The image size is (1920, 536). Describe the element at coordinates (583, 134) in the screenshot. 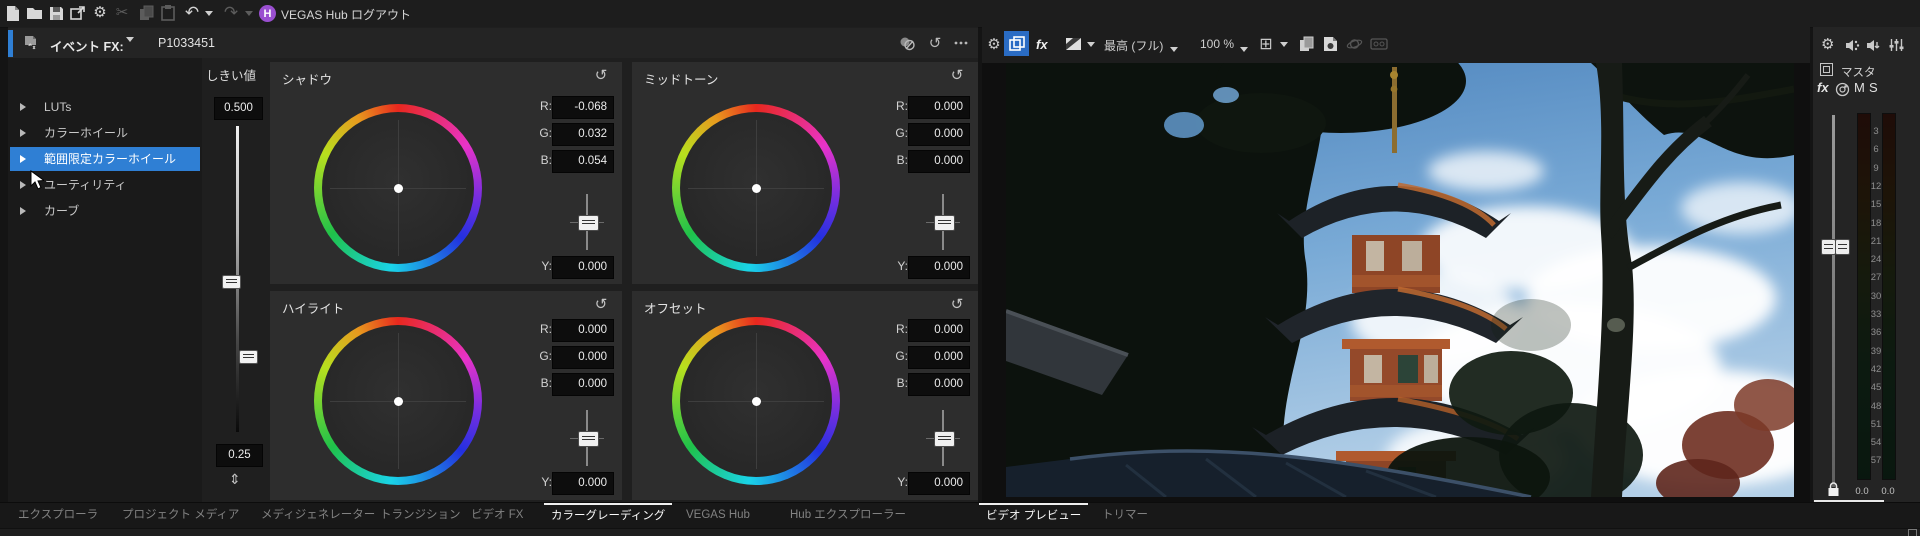

I see `g-value: 0.032` at that location.